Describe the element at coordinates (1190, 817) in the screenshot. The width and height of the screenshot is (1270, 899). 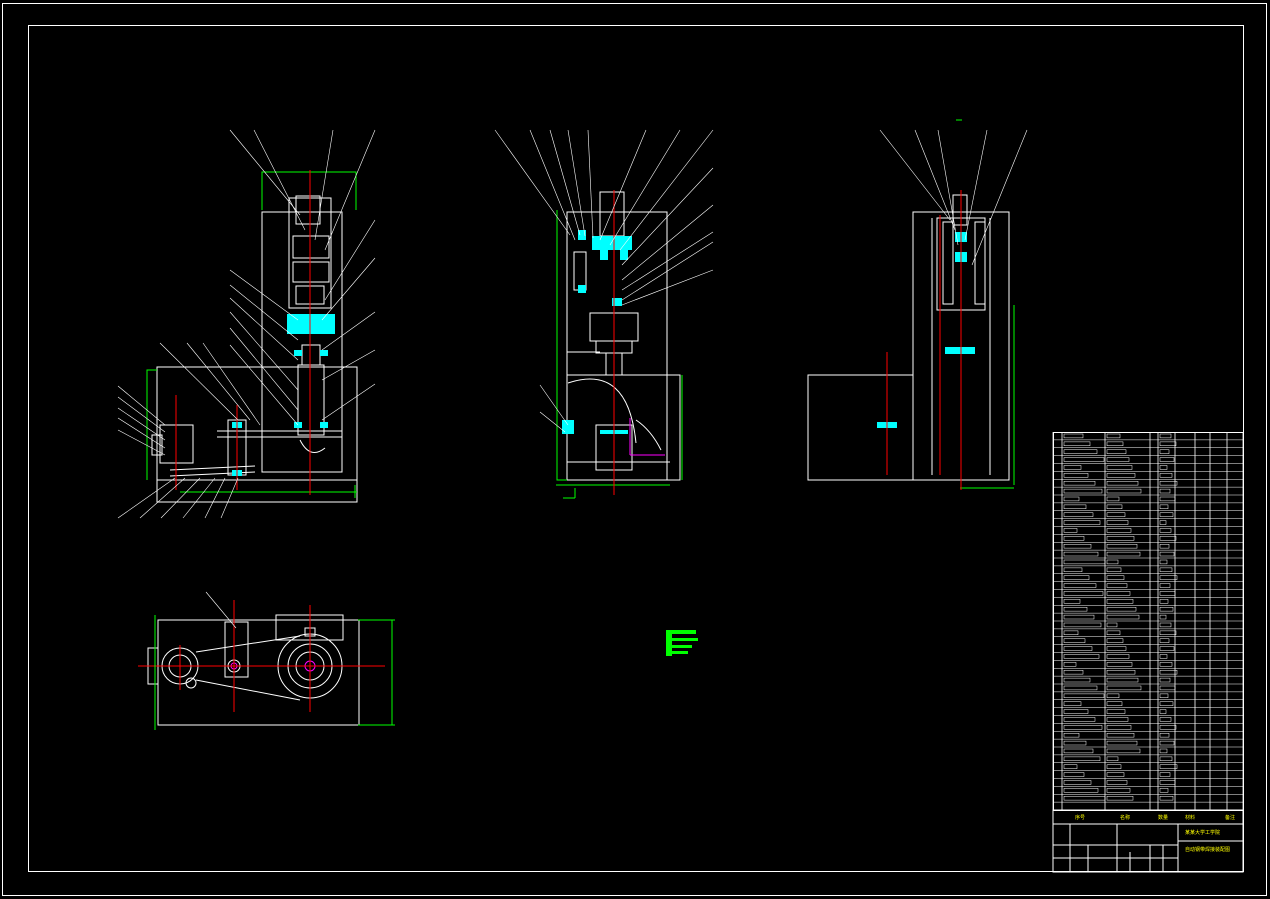
I see `parts-list-header-label: 材料` at that location.